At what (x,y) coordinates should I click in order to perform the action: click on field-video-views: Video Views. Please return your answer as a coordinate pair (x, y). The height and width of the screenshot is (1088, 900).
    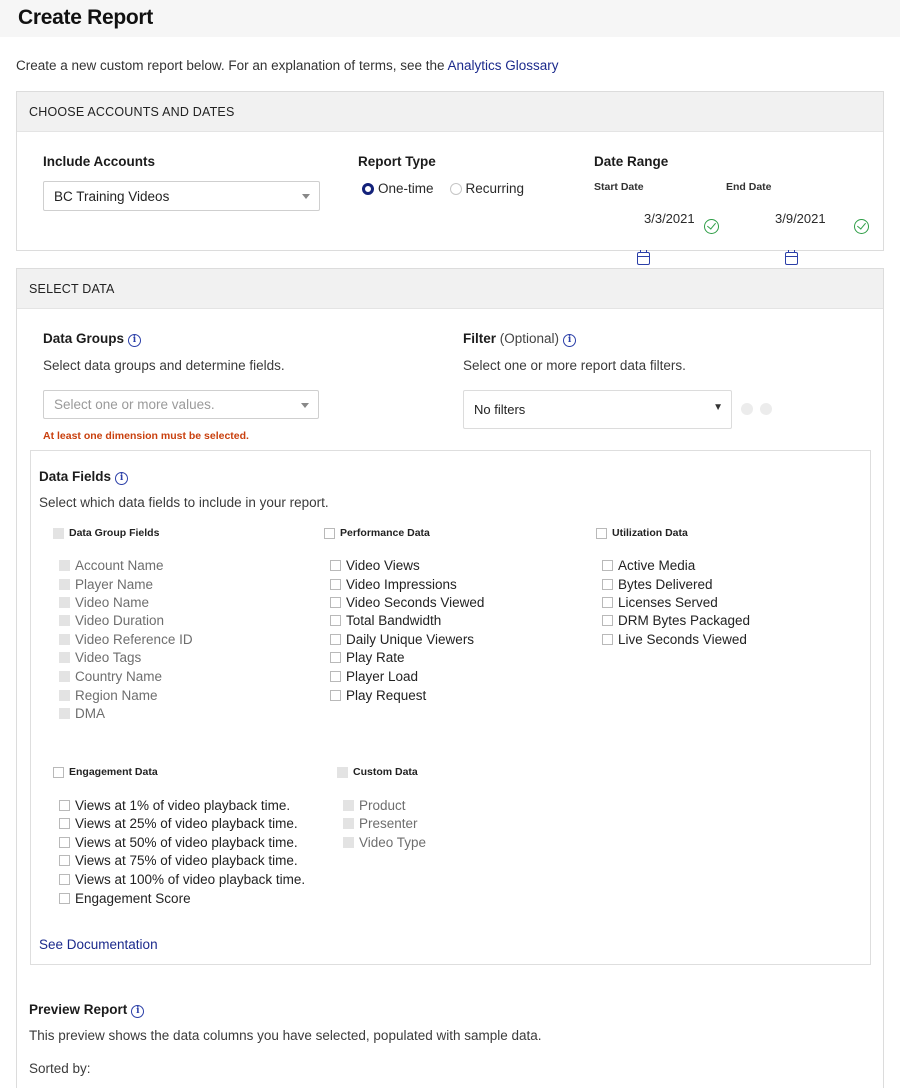
    Looking at the image, I should click on (375, 565).